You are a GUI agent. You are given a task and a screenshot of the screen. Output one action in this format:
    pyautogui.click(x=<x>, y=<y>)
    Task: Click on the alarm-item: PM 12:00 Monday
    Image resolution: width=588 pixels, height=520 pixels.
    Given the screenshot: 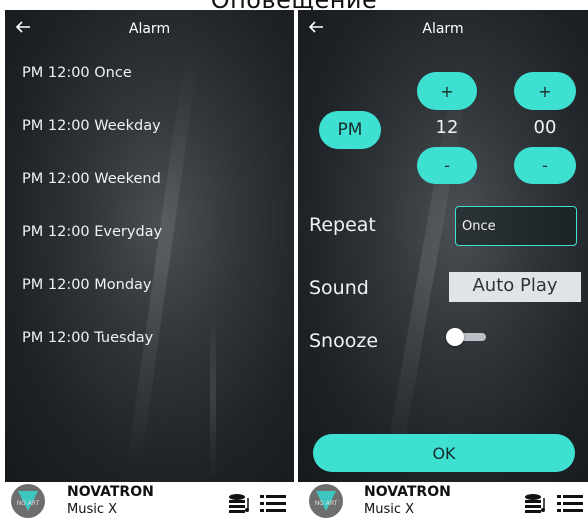 What is the action you would take?
    pyautogui.click(x=149, y=288)
    